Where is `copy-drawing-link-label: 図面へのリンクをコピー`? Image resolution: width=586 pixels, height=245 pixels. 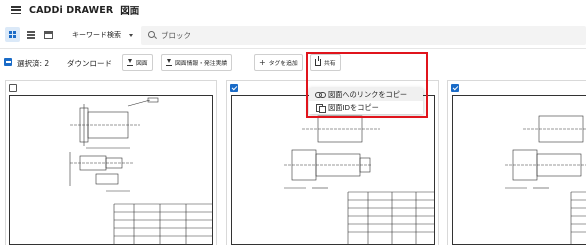
copy-drawing-link-label: 図面へのリンクをコピー is located at coordinates (368, 94).